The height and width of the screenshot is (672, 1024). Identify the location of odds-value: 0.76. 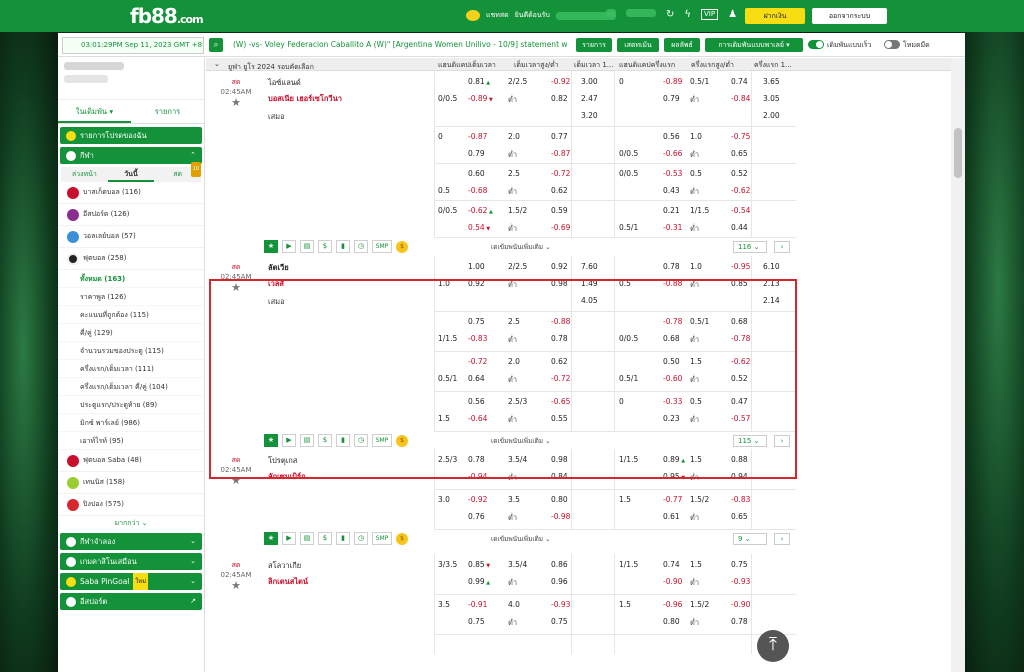
(476, 516).